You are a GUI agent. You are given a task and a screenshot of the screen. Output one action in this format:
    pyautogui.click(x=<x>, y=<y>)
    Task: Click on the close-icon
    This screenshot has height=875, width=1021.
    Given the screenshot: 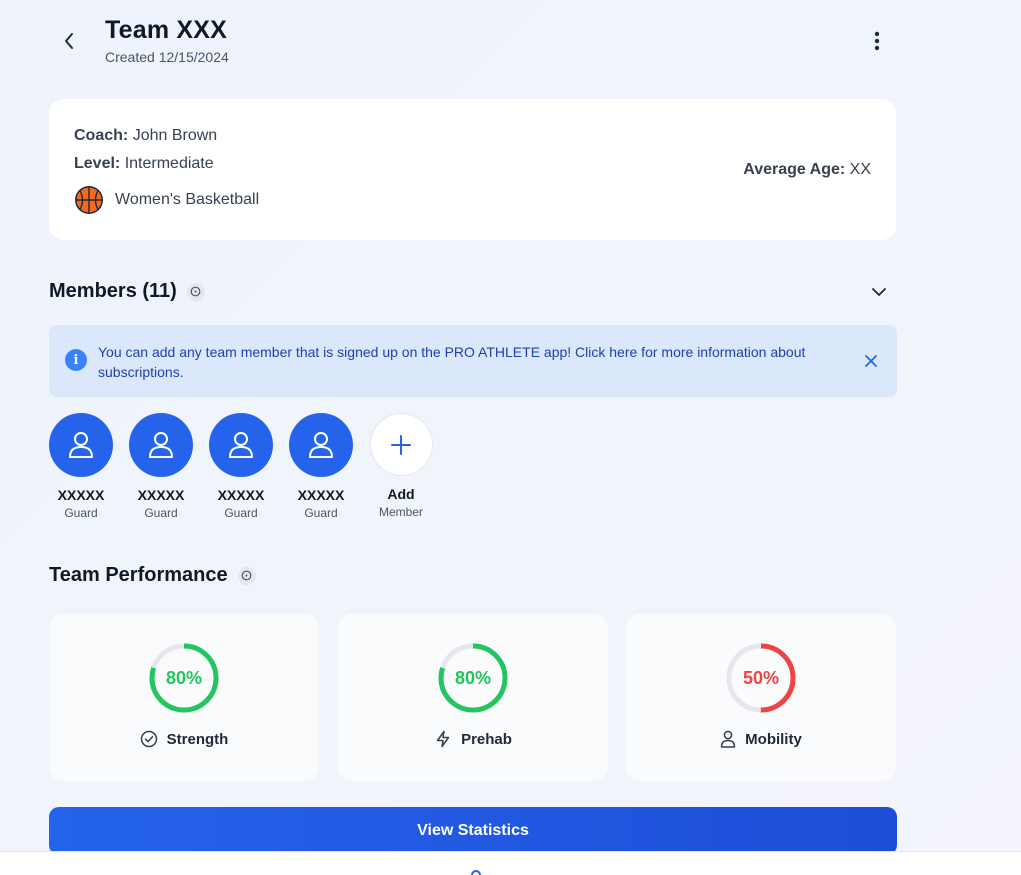 What is the action you would take?
    pyautogui.click(x=871, y=361)
    